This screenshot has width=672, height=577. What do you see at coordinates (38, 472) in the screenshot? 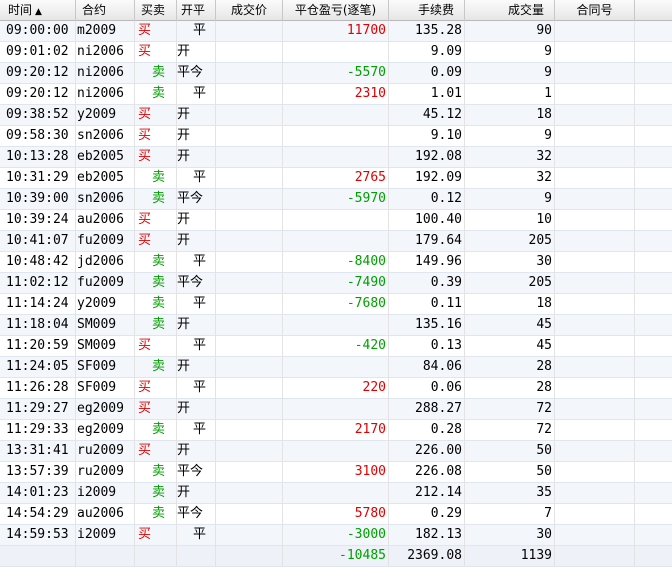
I see `cell-time: 13:57:39` at bounding box center [38, 472].